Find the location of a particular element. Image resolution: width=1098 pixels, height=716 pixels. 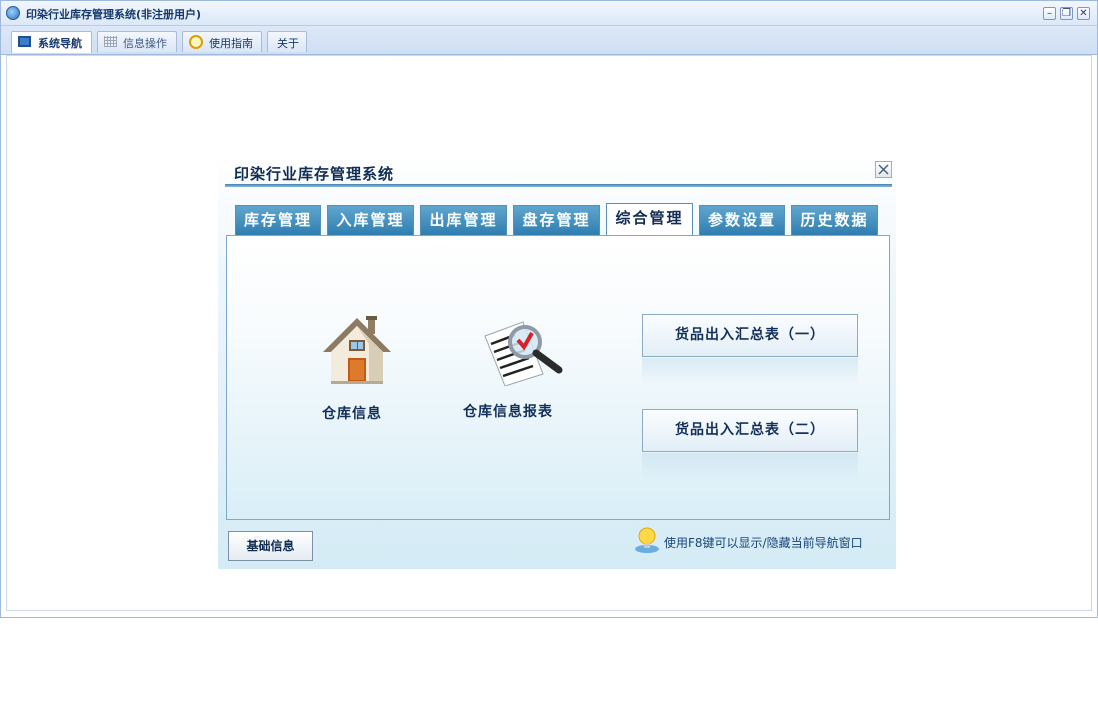

tab-label: 使用指南 is located at coordinates (231, 43).